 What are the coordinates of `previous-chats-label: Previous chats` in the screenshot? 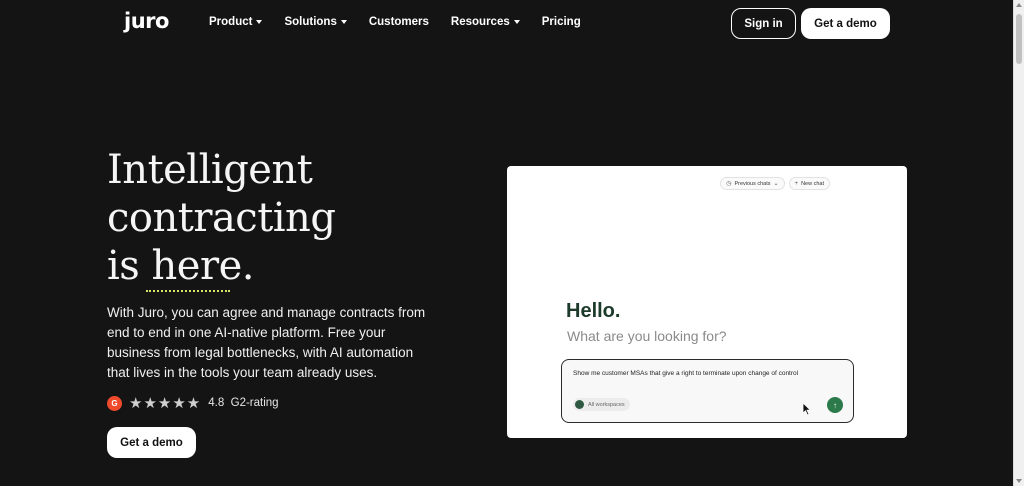 It's located at (752, 183).